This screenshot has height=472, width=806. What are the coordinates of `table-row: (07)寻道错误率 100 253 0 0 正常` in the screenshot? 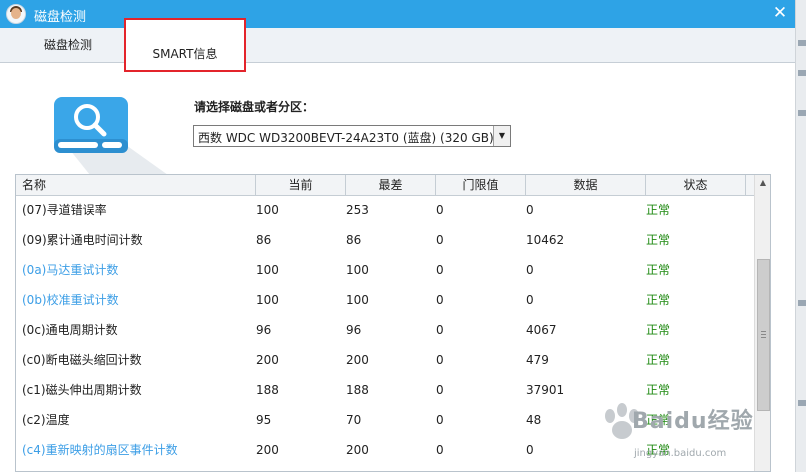 It's located at (385, 210).